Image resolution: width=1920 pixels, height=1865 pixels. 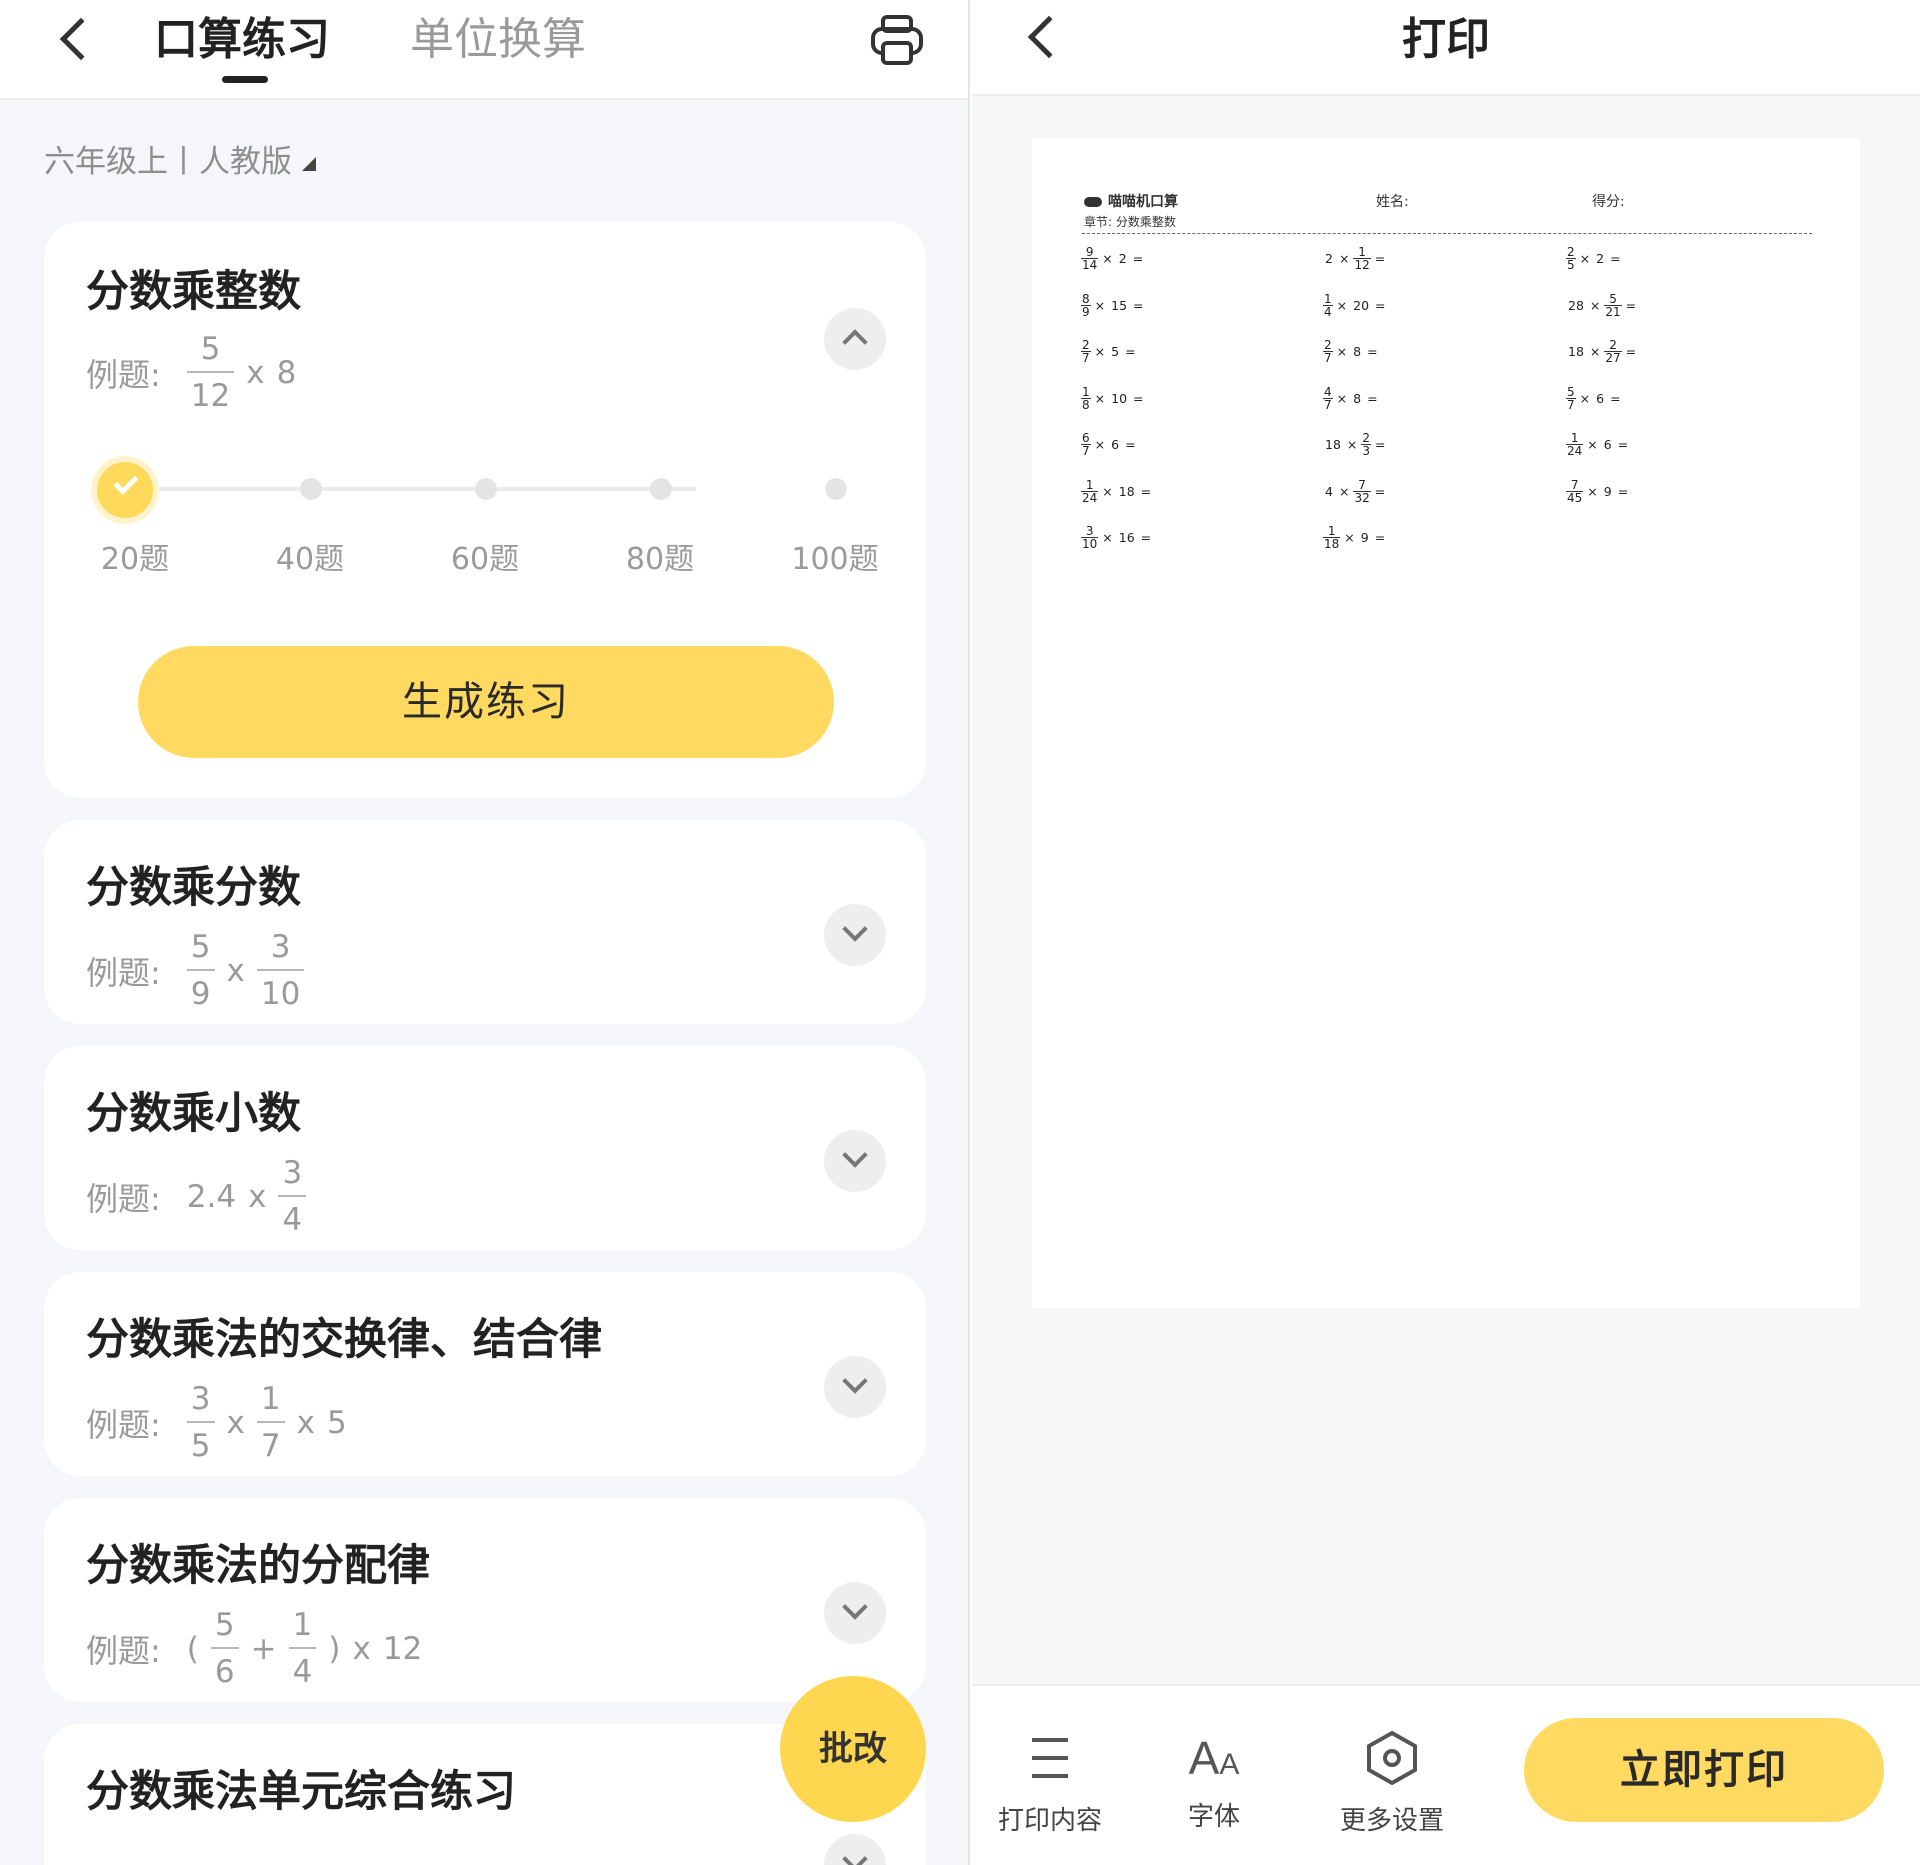 What do you see at coordinates (258, 1566) in the screenshot?
I see `topic-title: 分数乘法的分配律` at bounding box center [258, 1566].